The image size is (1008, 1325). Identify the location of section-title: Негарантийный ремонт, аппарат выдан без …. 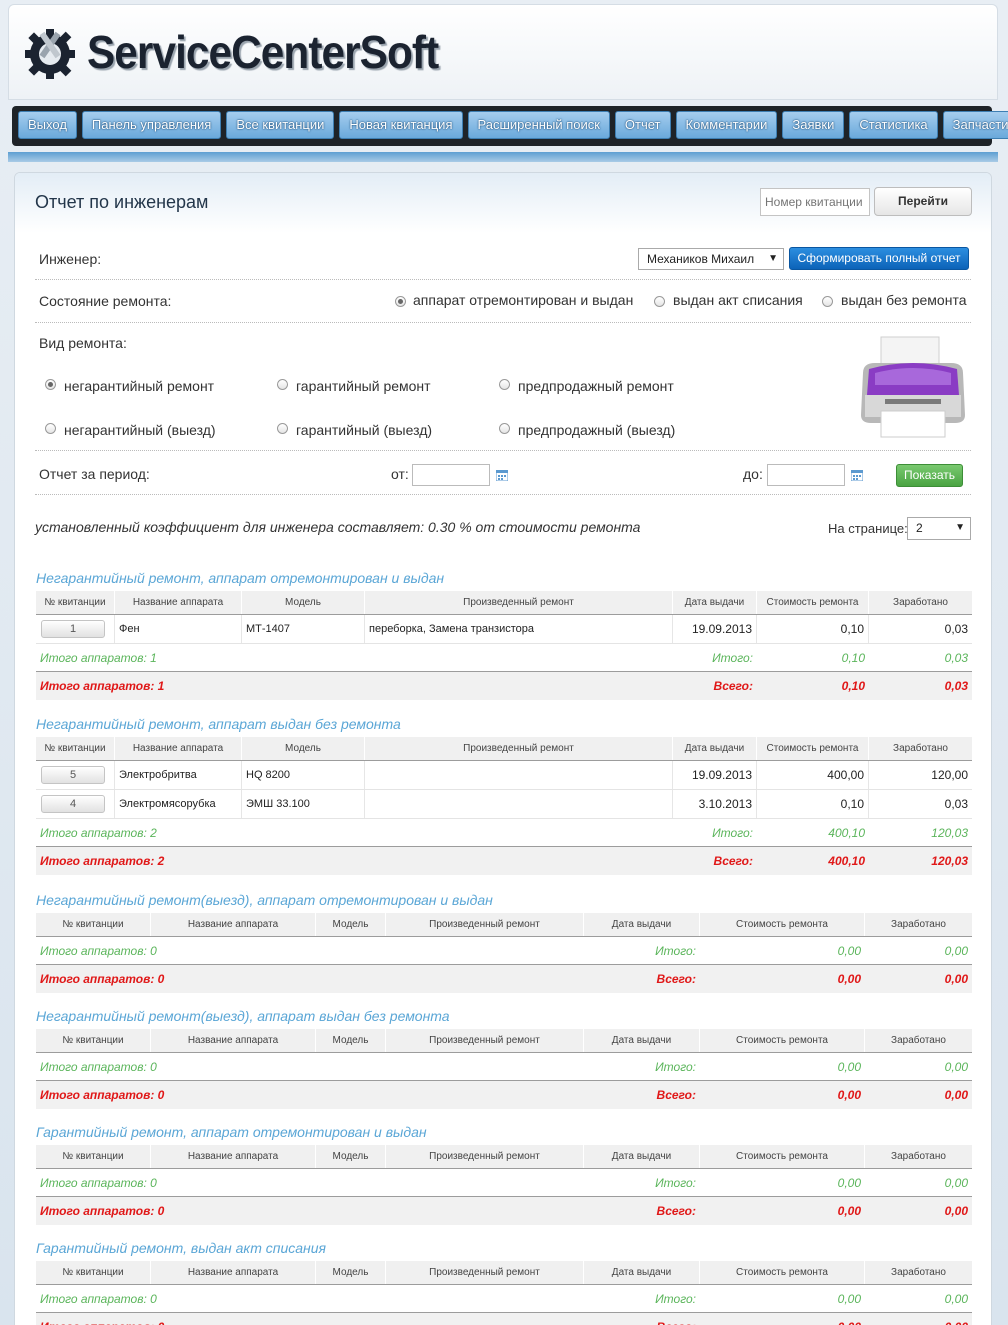
(218, 724).